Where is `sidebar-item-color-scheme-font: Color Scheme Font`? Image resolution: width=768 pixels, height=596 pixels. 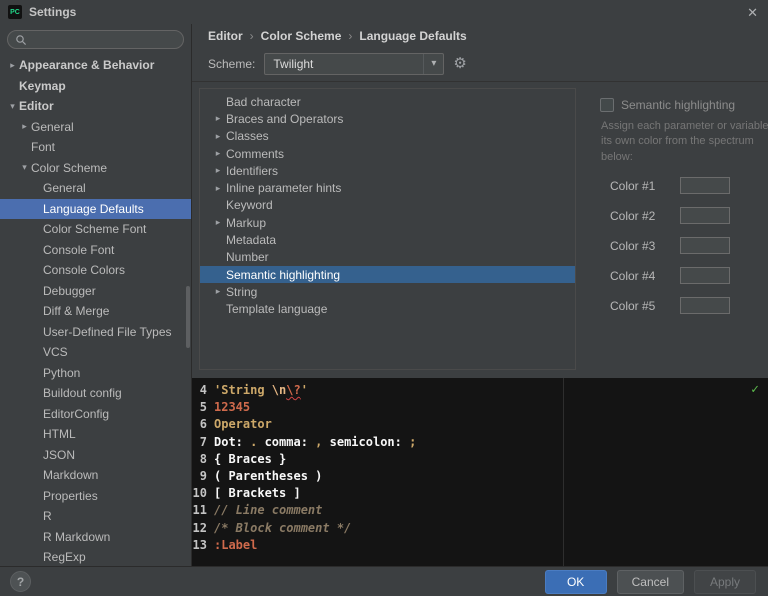
sidebar-item-color-scheme-font: Color Scheme Font is located at coordinates (95, 229).